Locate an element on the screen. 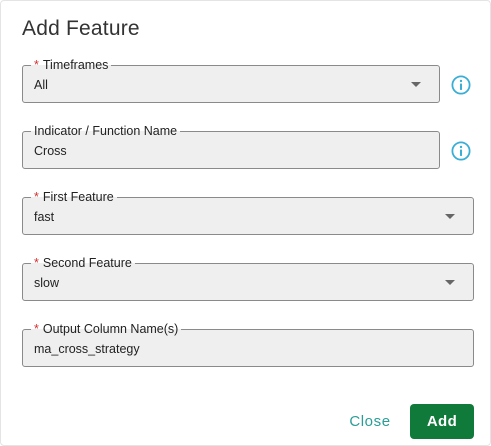  output-column-field: * Output Column Name(s) ma_cross_strategy is located at coordinates (248, 344).